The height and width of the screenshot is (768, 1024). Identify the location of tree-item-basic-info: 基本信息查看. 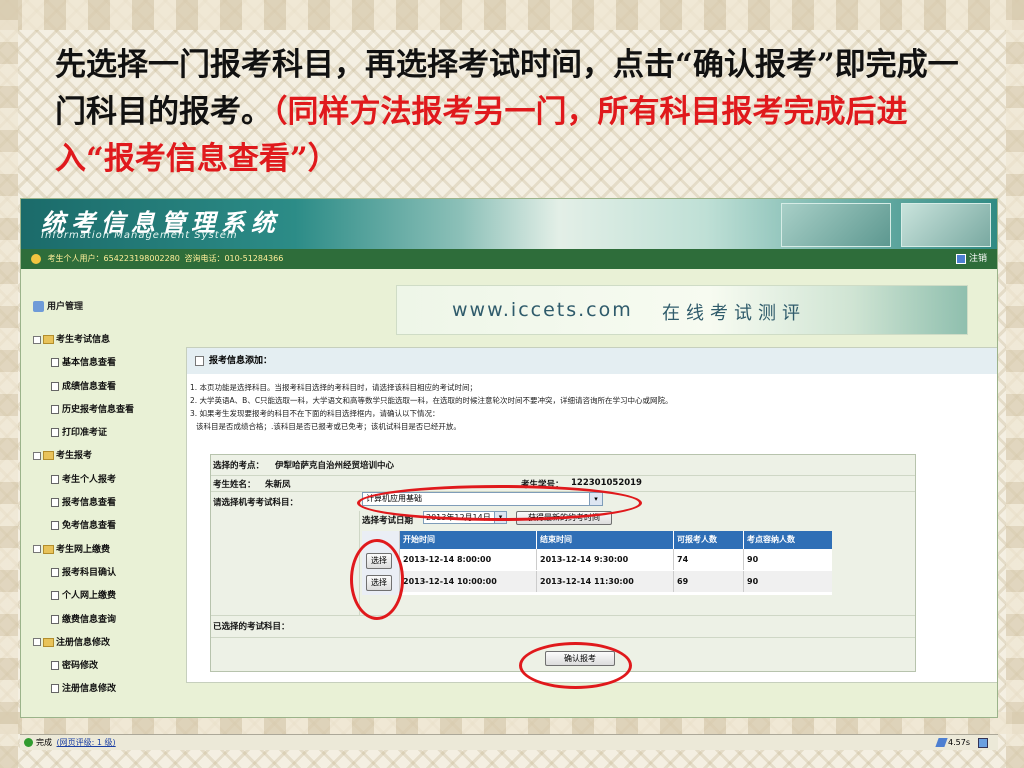
(106, 363).